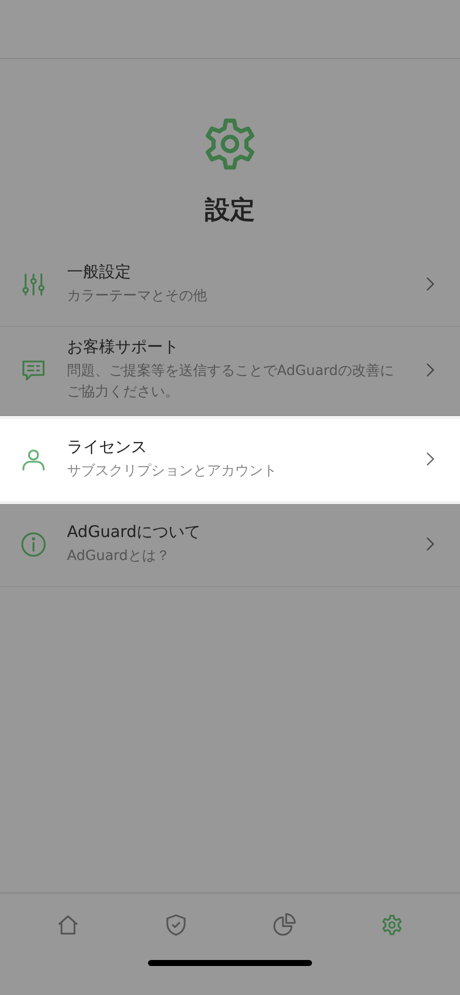  I want to click on settings-row: AdGuardについて AdGuardとは？, so click(230, 545).